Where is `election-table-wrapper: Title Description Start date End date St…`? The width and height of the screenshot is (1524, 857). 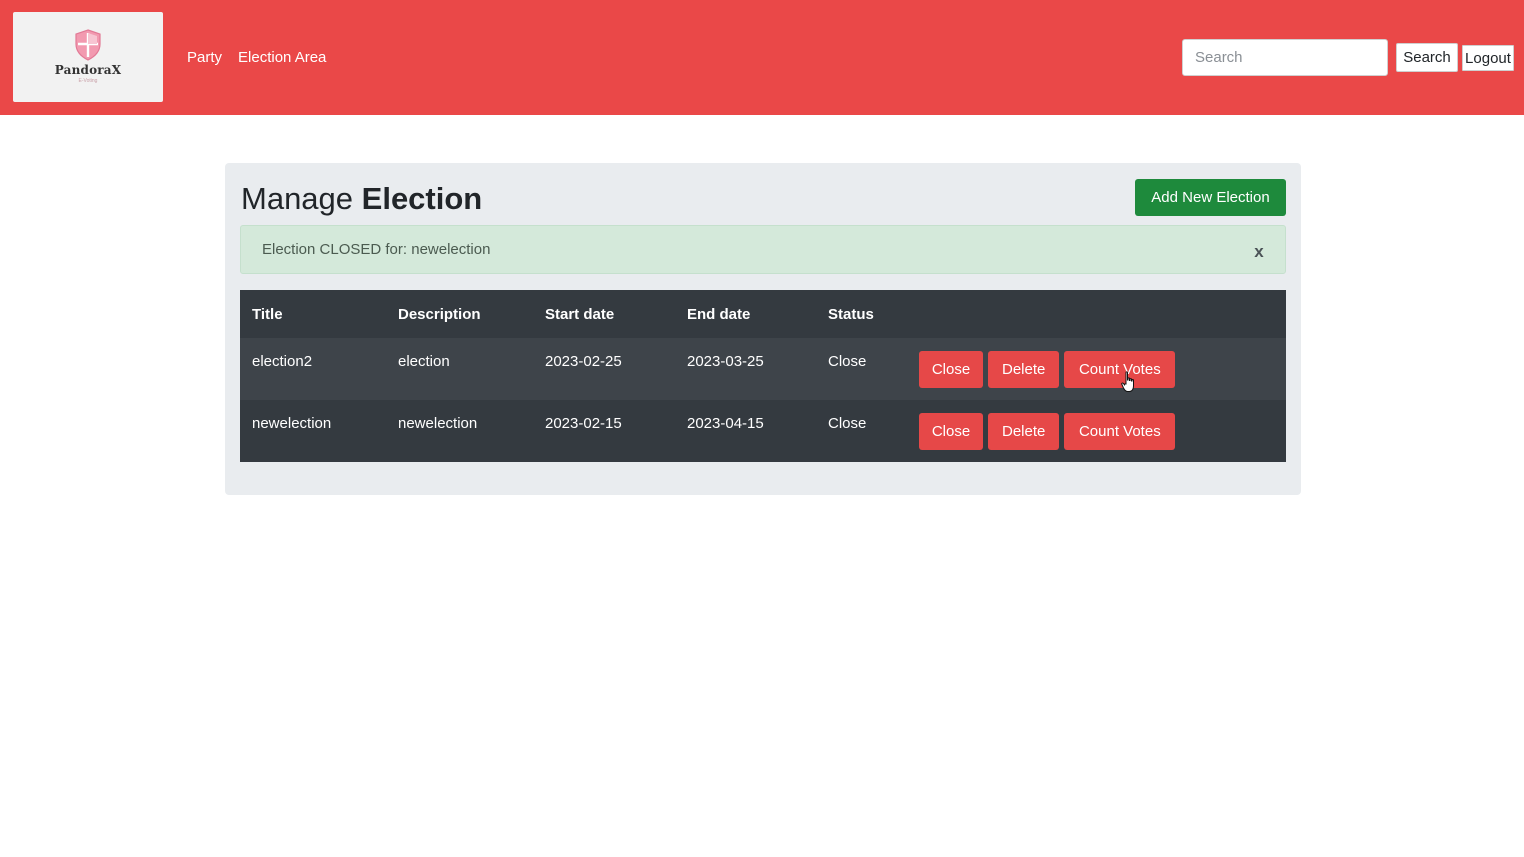 election-table-wrapper: Title Description Start date End date St… is located at coordinates (763, 376).